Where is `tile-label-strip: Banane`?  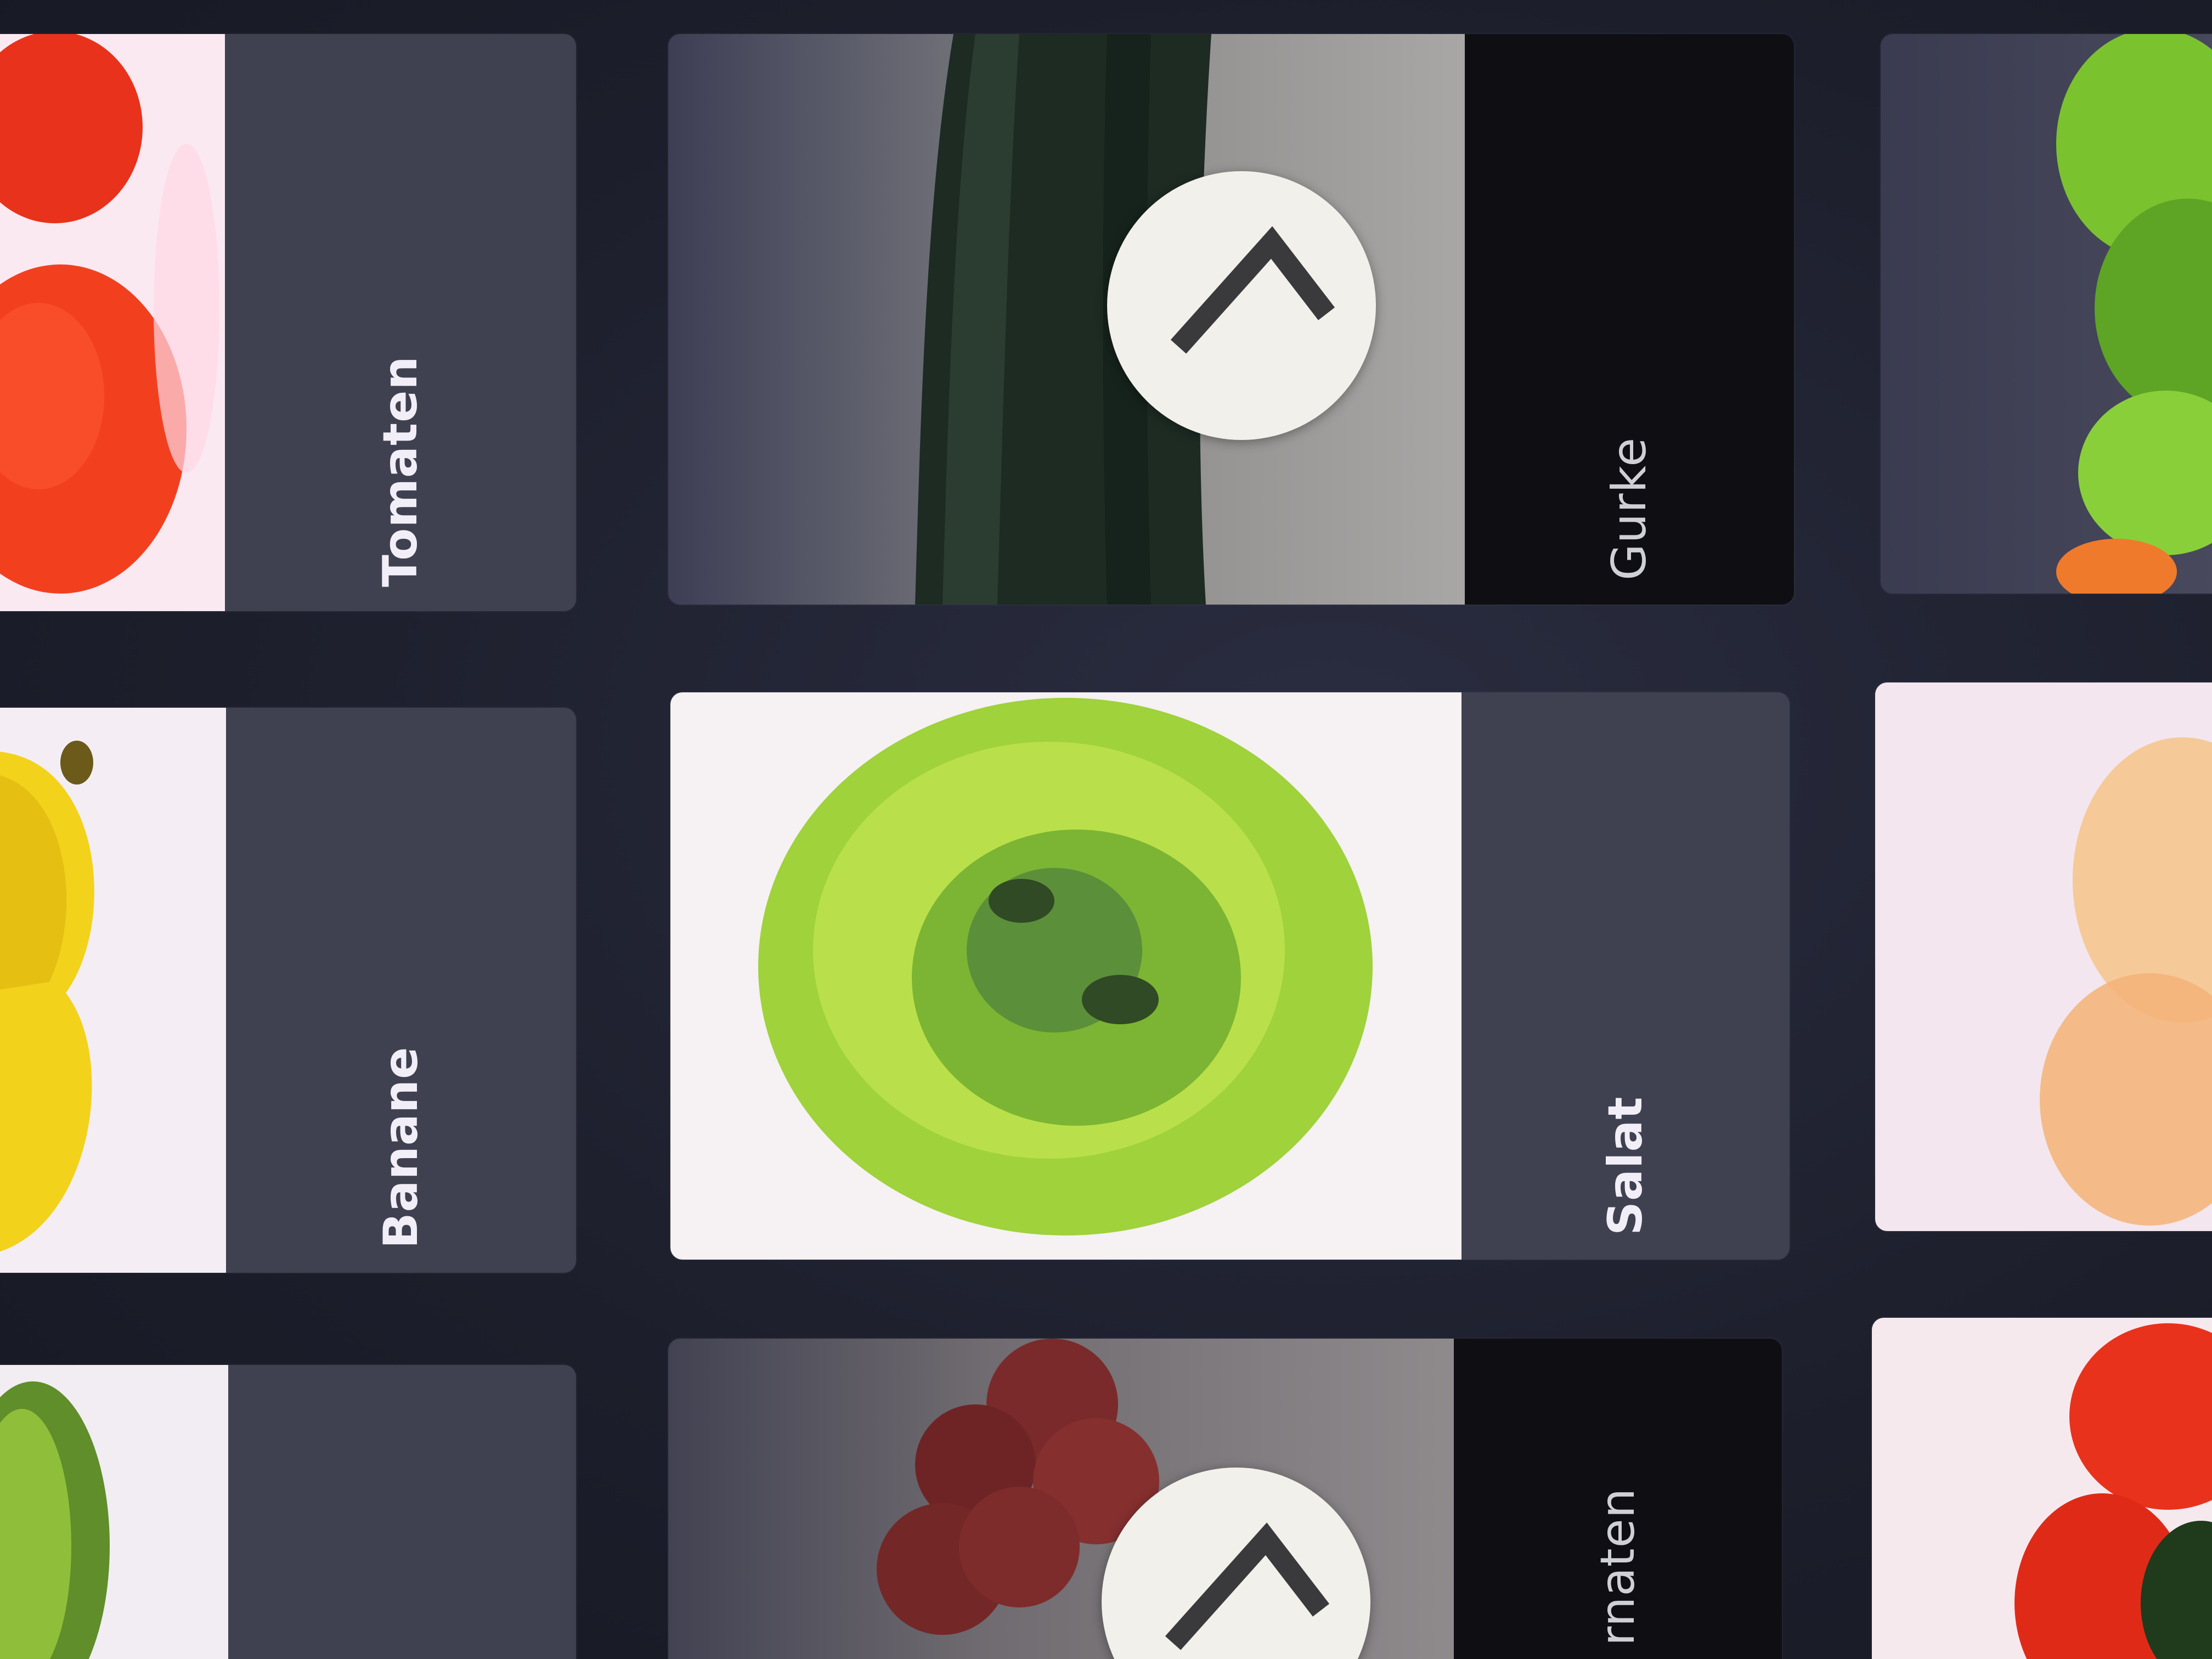
tile-label-strip: Banane is located at coordinates (401, 991).